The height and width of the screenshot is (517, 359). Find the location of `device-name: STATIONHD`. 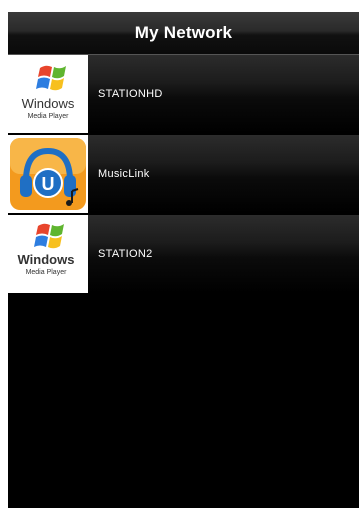

device-name: STATIONHD is located at coordinates (130, 94).